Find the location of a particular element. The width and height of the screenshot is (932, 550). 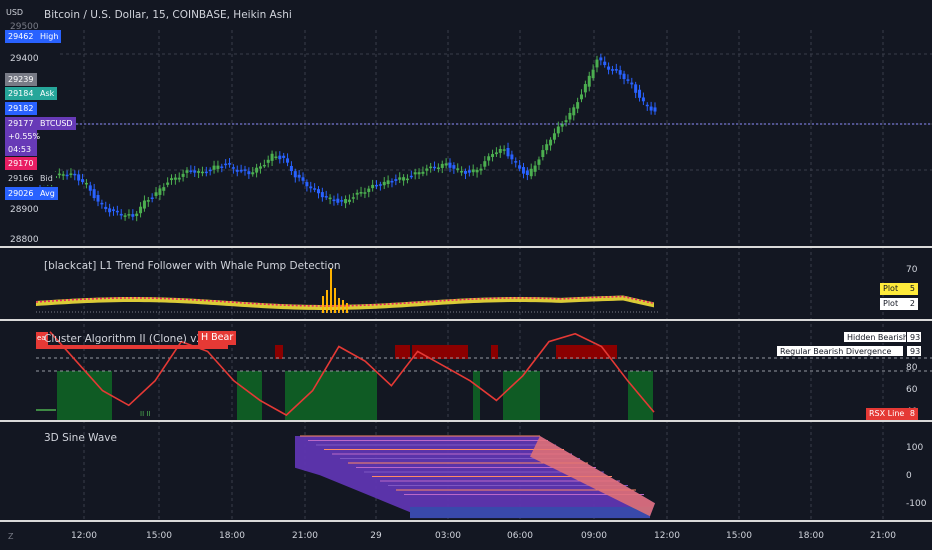

price-marker-value: 29184 is located at coordinates (21, 93).